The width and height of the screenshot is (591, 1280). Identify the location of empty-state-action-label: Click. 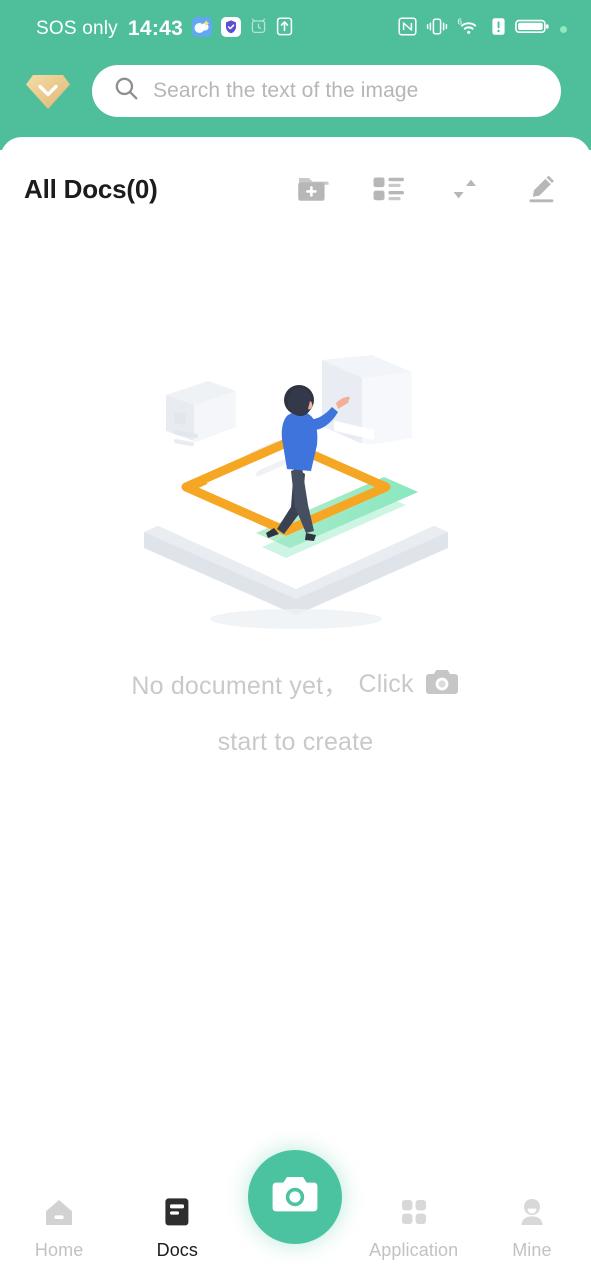
(386, 683).